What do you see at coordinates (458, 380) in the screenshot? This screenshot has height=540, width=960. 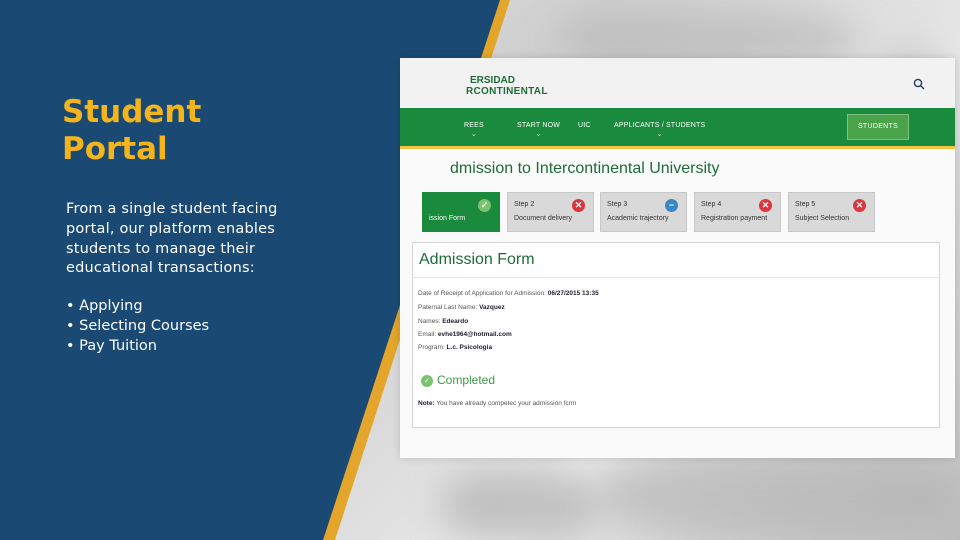 I see `completed-status: ✓ Completed` at bounding box center [458, 380].